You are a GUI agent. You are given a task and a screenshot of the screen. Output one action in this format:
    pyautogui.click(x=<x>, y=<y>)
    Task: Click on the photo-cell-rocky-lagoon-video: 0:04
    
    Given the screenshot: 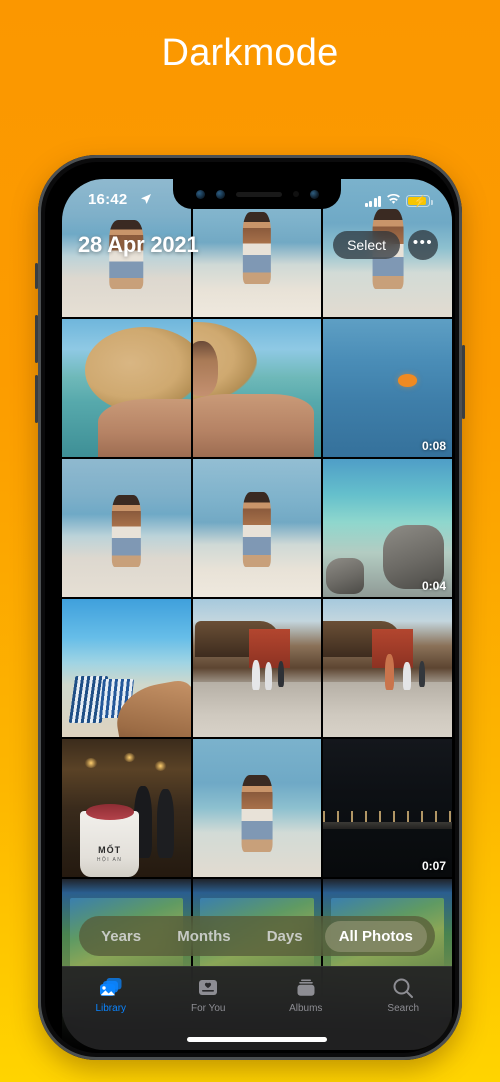 What is the action you would take?
    pyautogui.click(x=387, y=528)
    